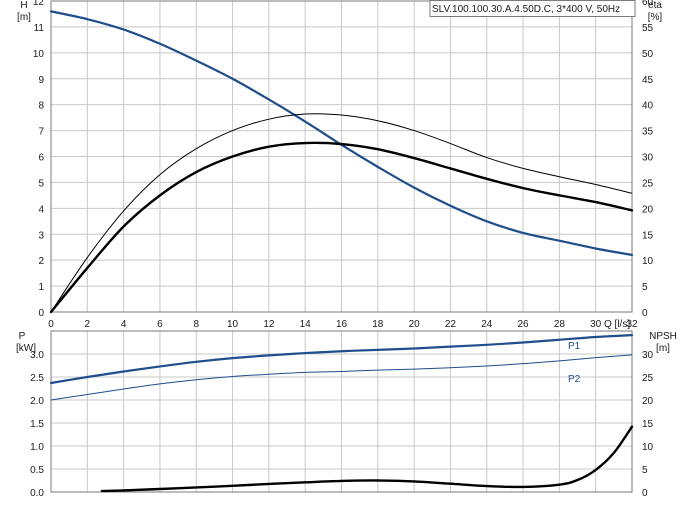 The image size is (691, 505). I want to click on upper-right-axis-name: eta, so click(655, 5).